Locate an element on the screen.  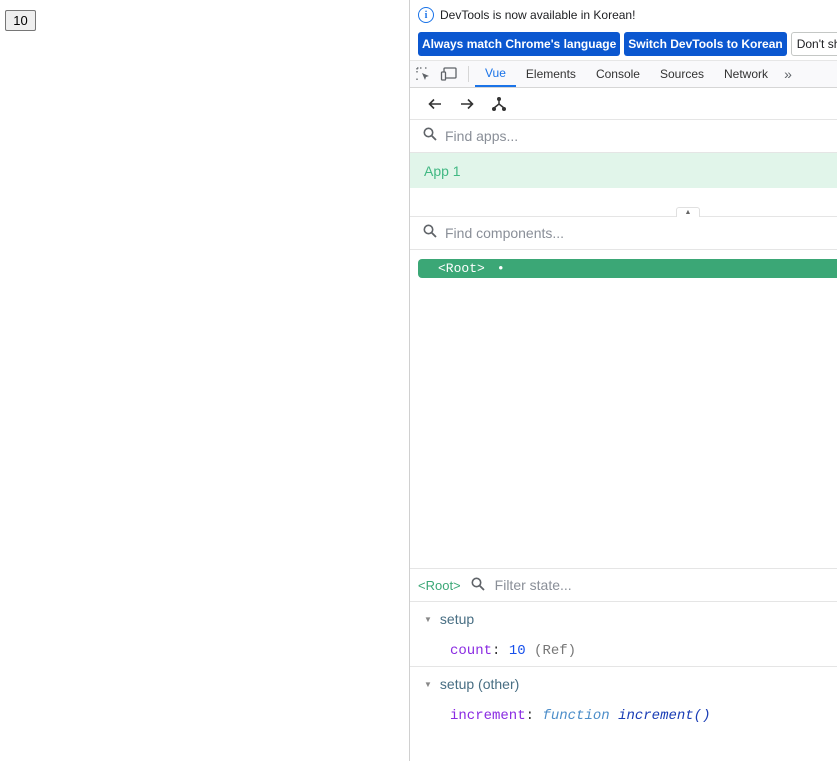
state-prop-increment: increment: function increment() is located at coordinates (623, 716).